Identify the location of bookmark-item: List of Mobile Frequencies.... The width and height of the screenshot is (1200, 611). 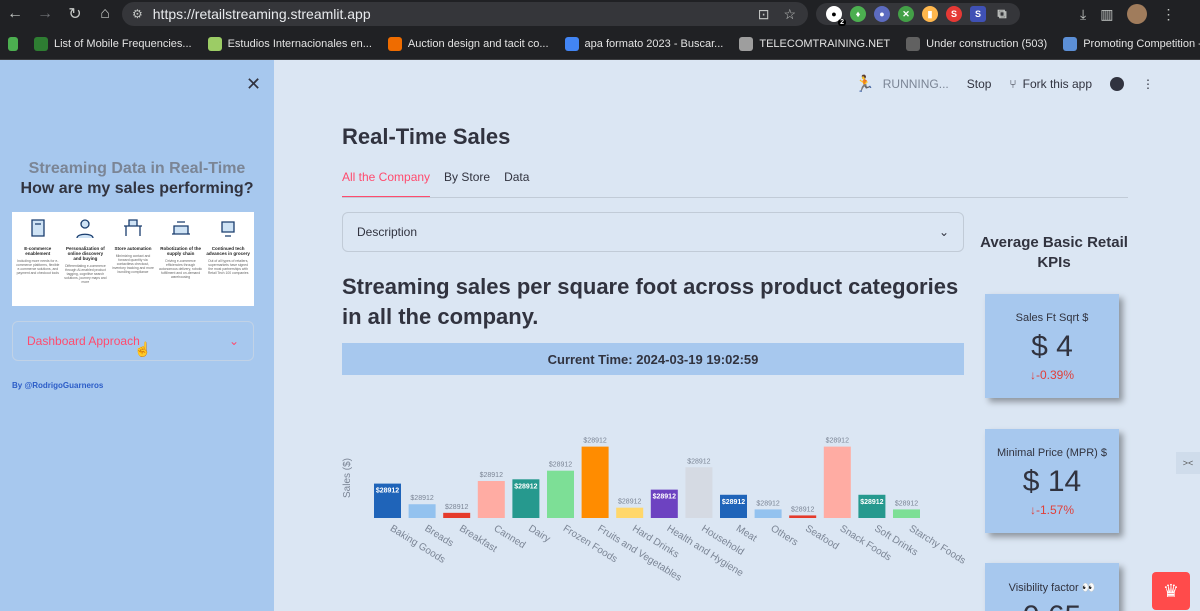
(113, 43).